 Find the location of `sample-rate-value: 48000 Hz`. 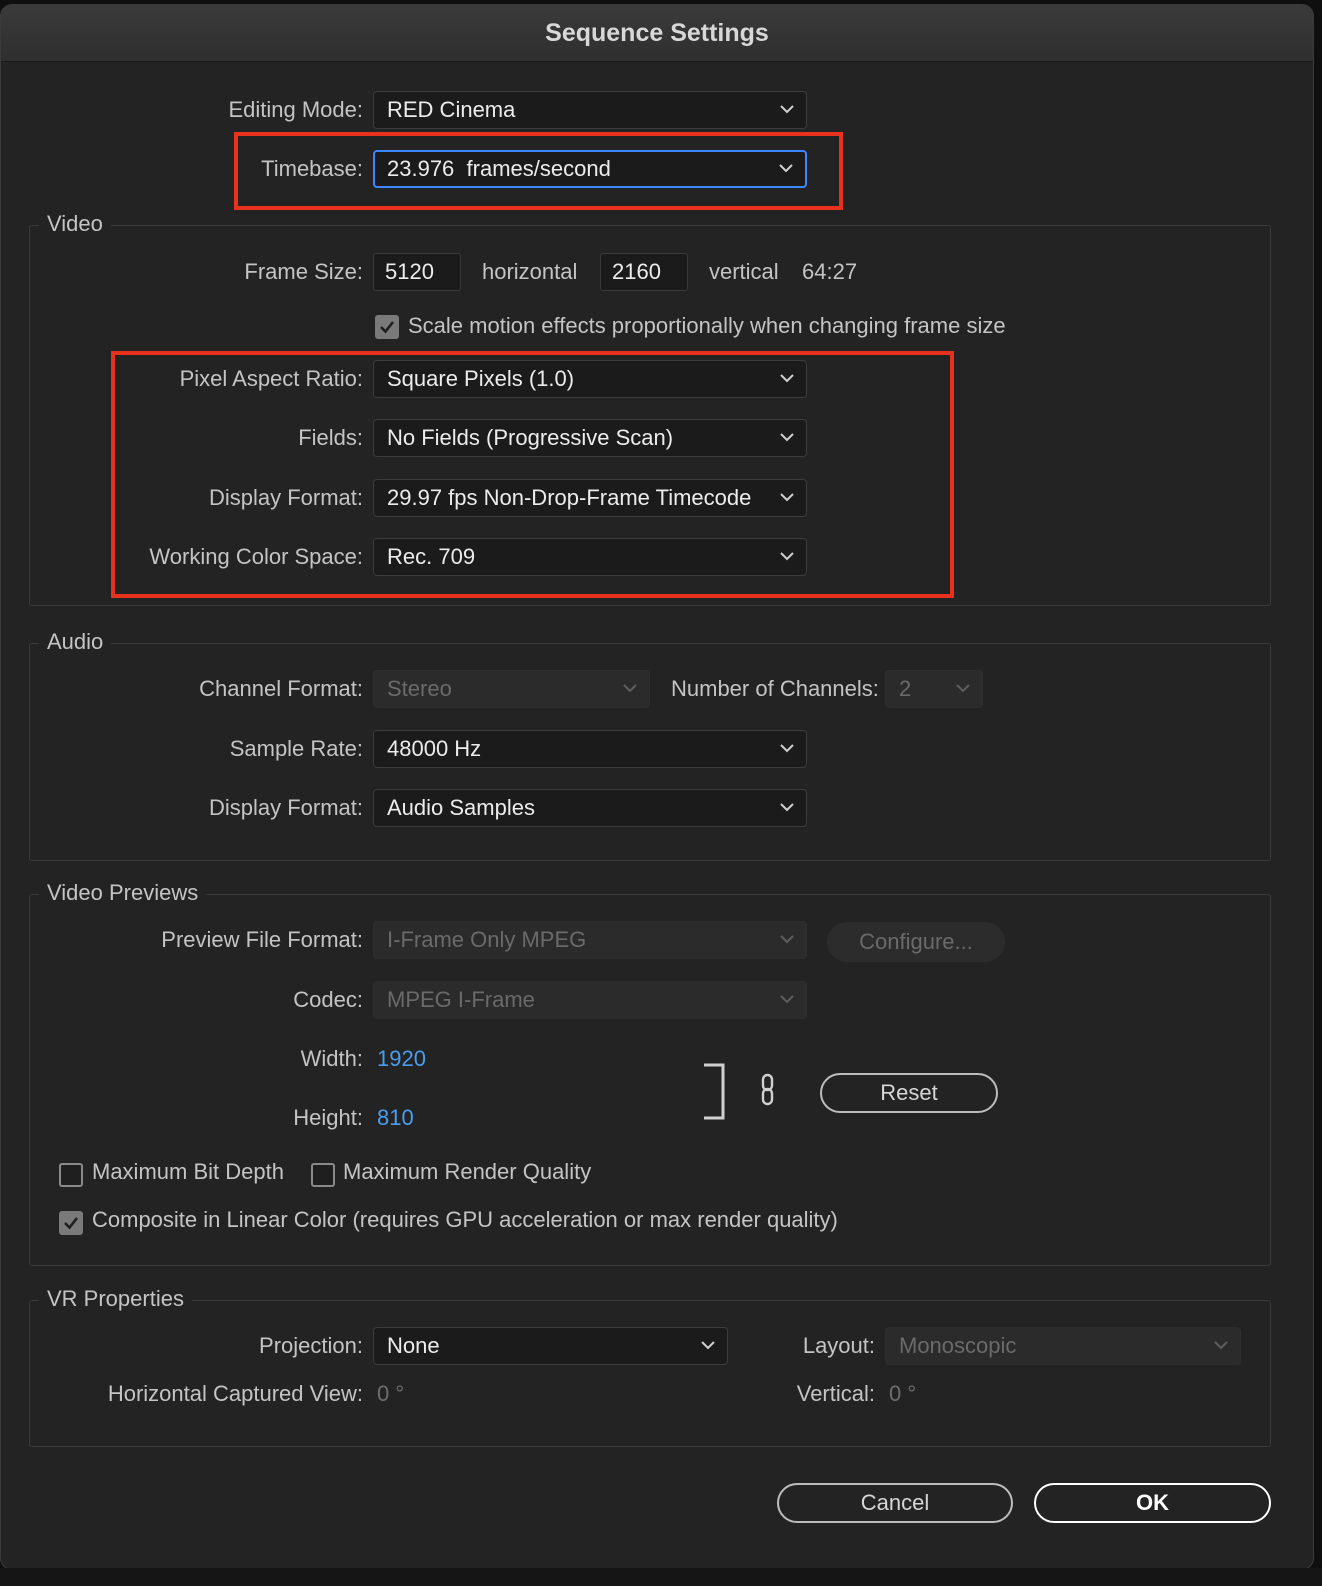

sample-rate-value: 48000 Hz is located at coordinates (434, 748).